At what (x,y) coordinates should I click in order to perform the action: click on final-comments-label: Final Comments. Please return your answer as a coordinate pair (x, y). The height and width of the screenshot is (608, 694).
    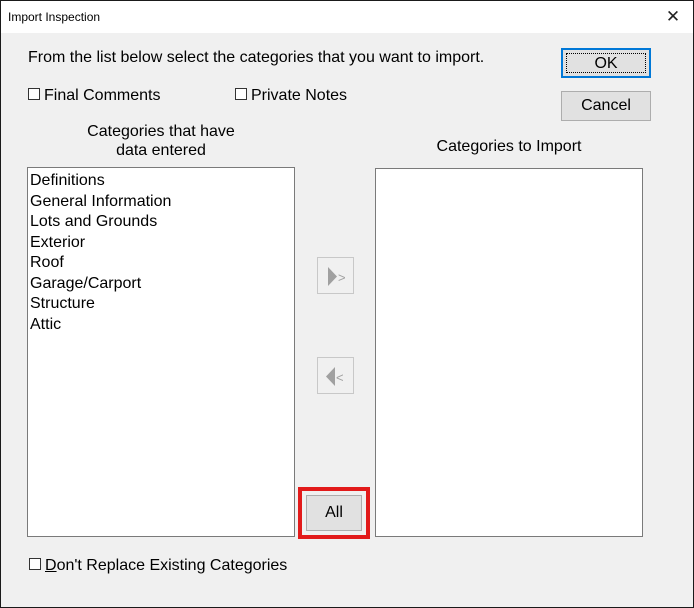
    Looking at the image, I should click on (102, 95).